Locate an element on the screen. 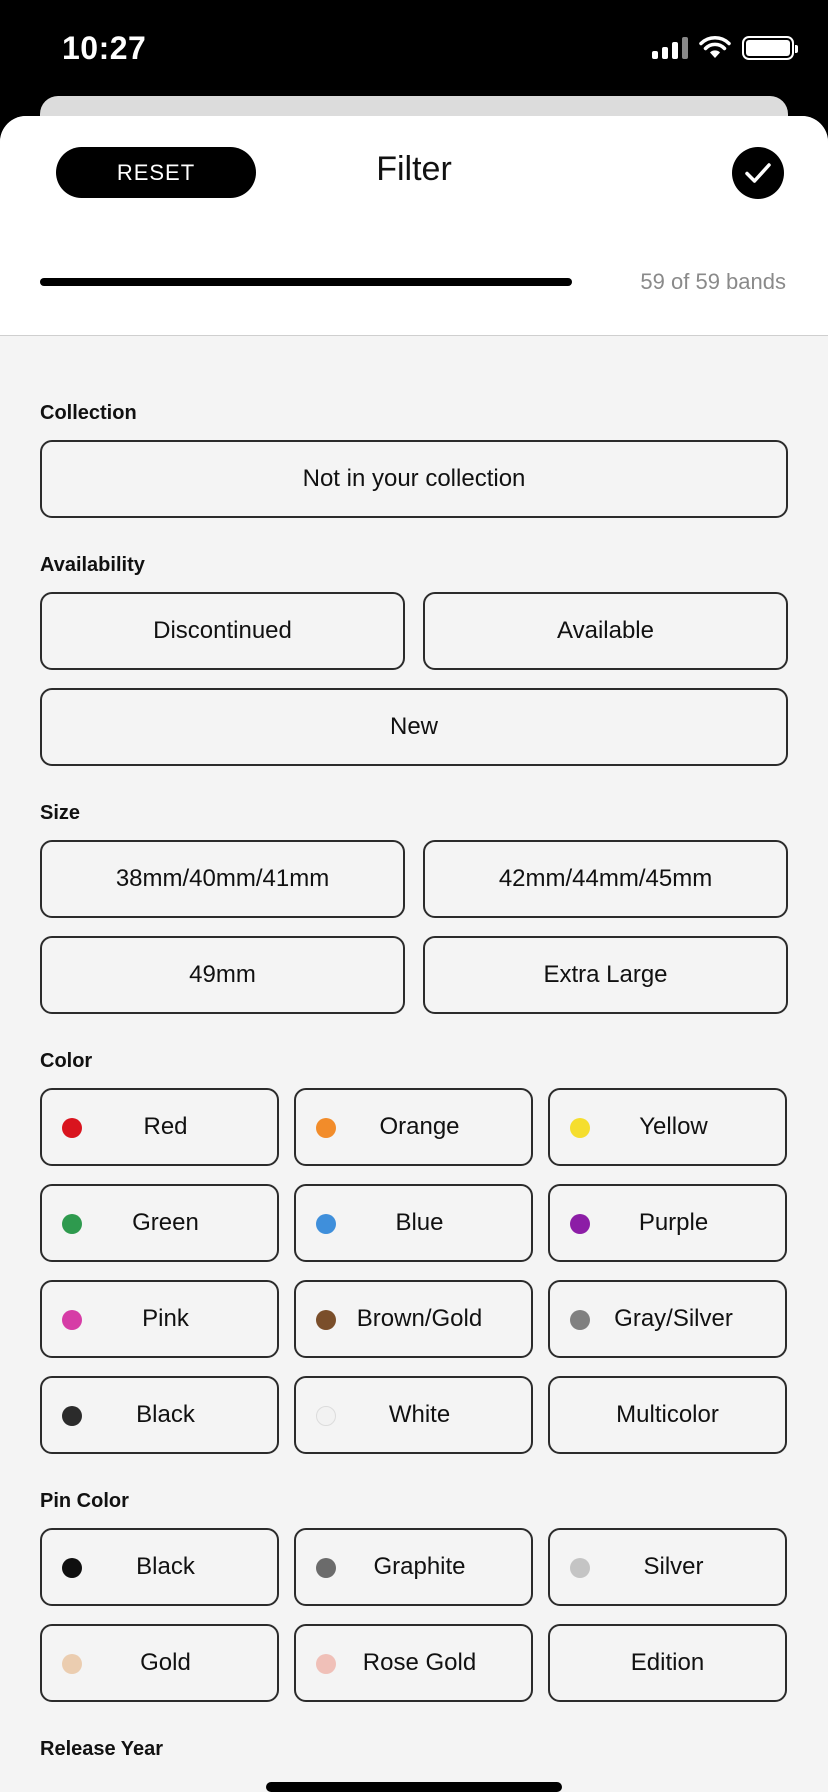 This screenshot has height=1792, width=828. status-time: 10:27 is located at coordinates (104, 48).